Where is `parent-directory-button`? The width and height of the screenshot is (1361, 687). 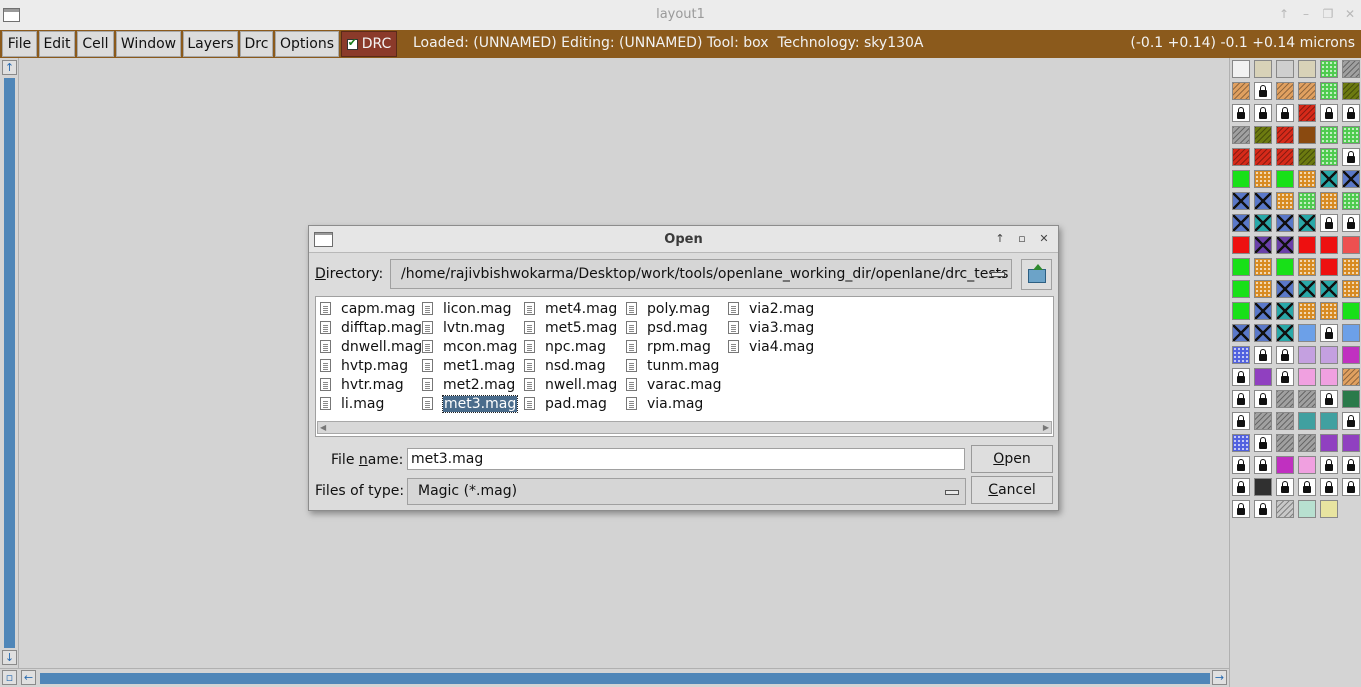 parent-directory-button is located at coordinates (1036, 274).